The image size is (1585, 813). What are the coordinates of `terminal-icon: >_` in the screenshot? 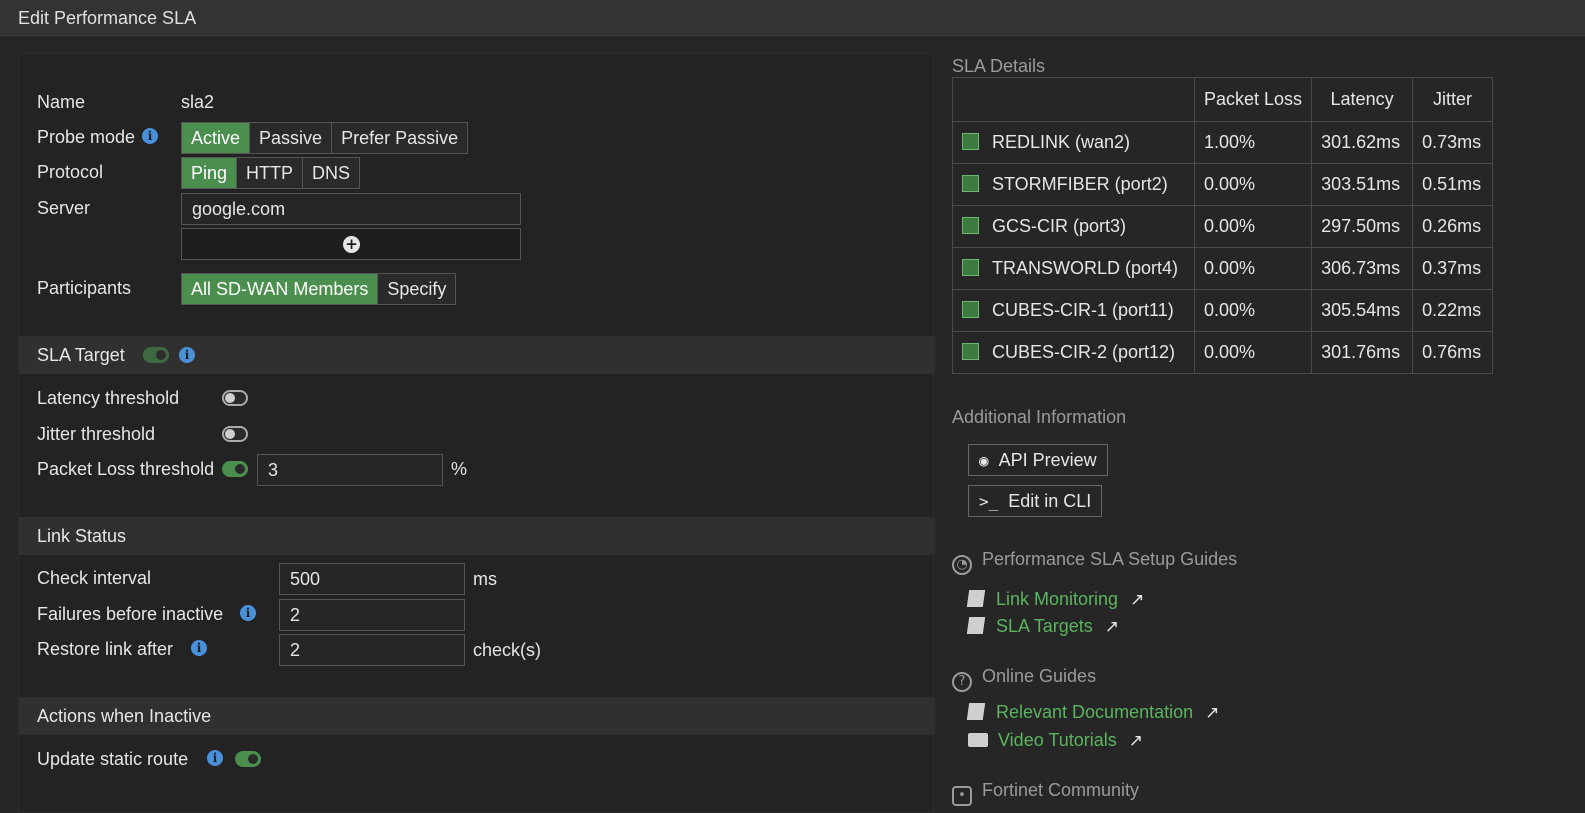 It's located at (989, 501).